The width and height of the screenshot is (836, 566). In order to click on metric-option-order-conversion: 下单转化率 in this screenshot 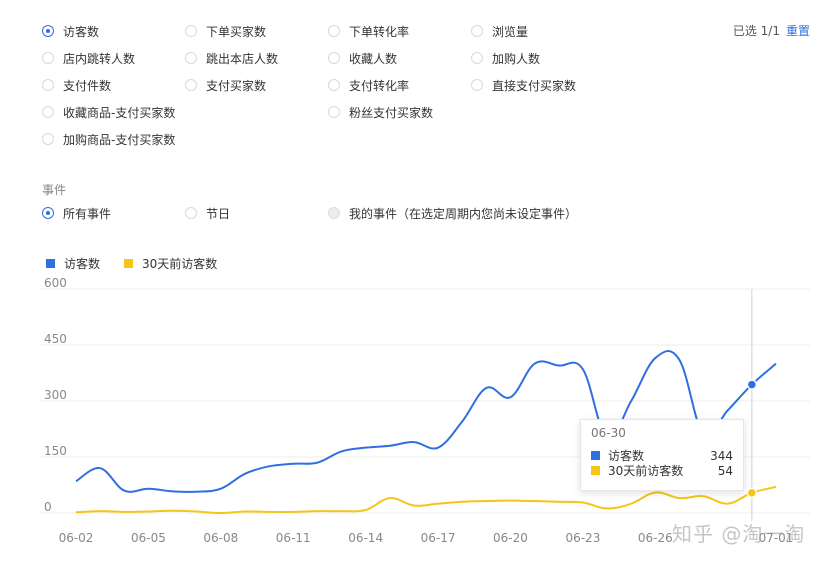, I will do `click(368, 31)`.